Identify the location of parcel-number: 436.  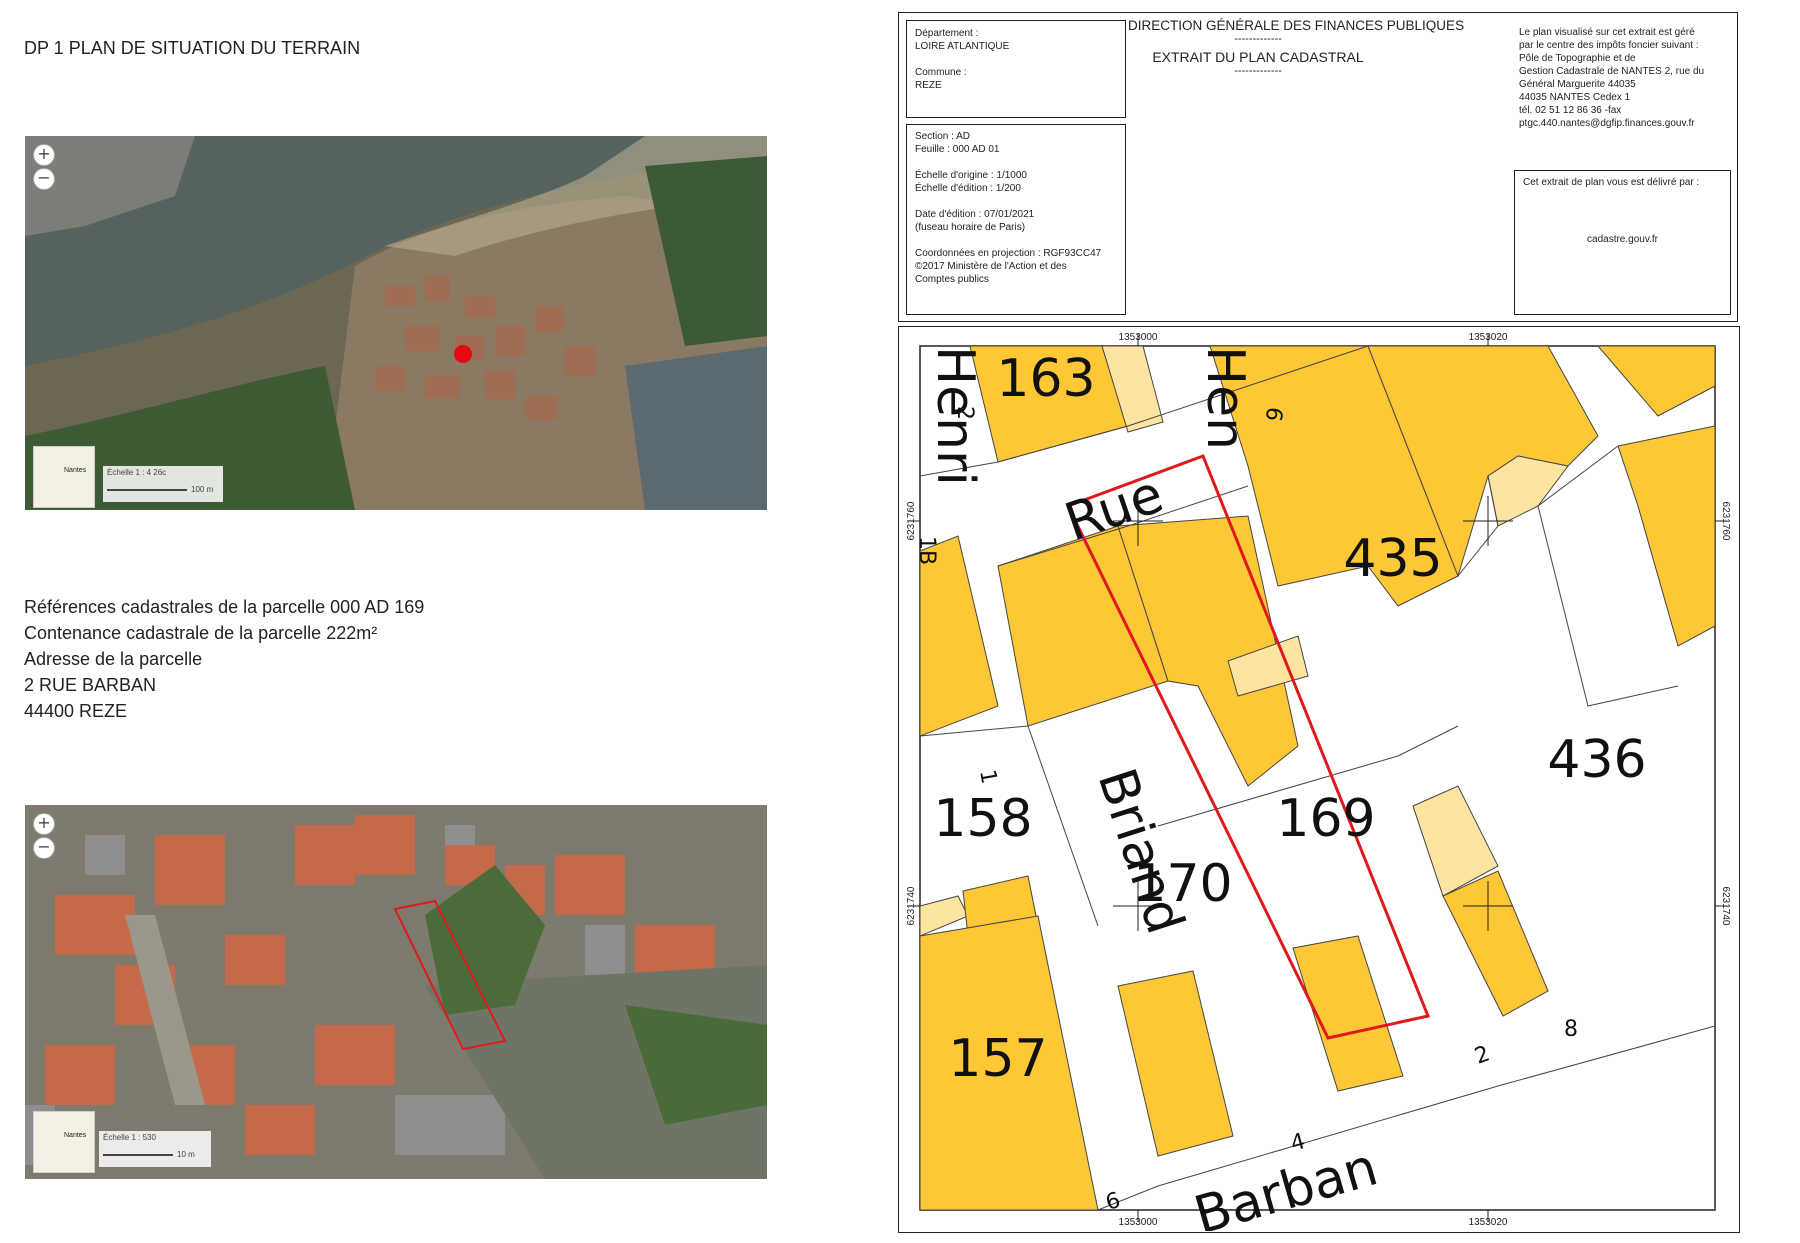
(1596, 760).